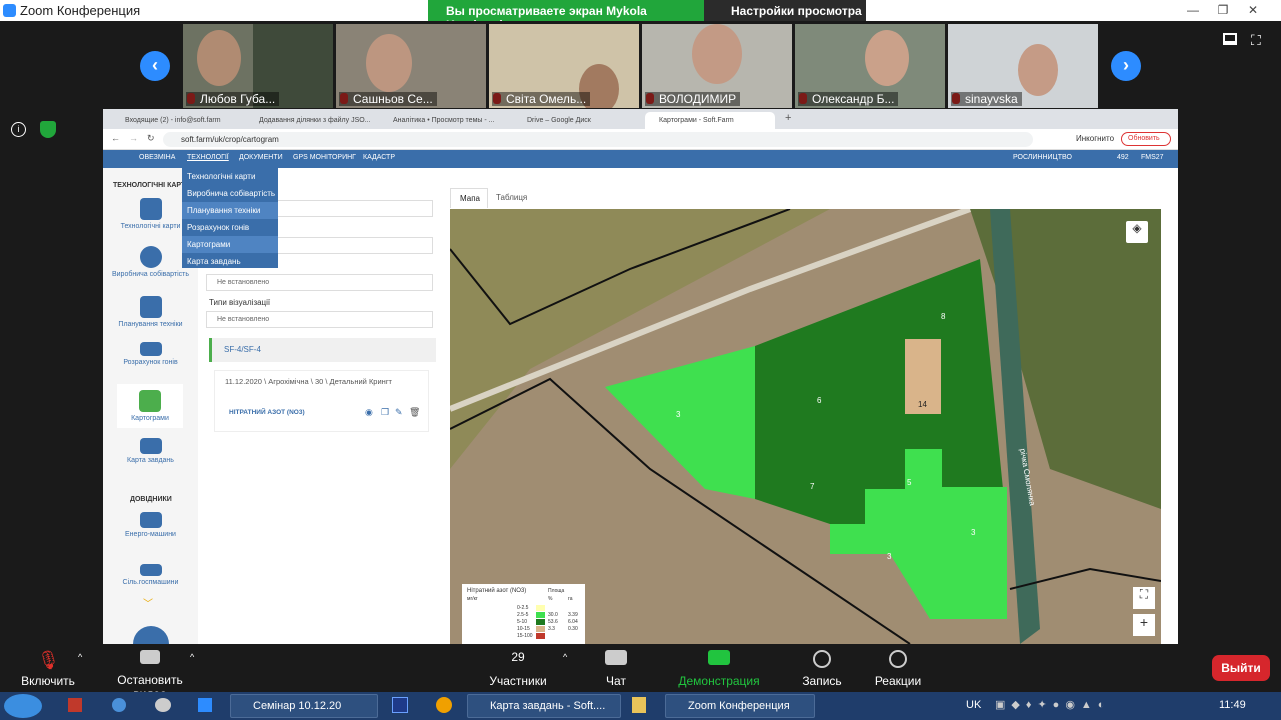 The height and width of the screenshot is (720, 1281). I want to click on info-icon: i, so click(18, 129).